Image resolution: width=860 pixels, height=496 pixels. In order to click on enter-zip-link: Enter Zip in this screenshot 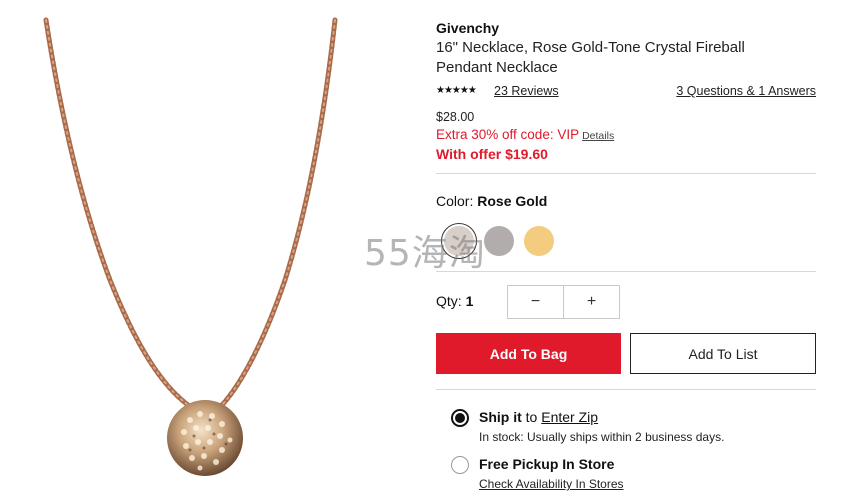, I will do `click(569, 417)`.